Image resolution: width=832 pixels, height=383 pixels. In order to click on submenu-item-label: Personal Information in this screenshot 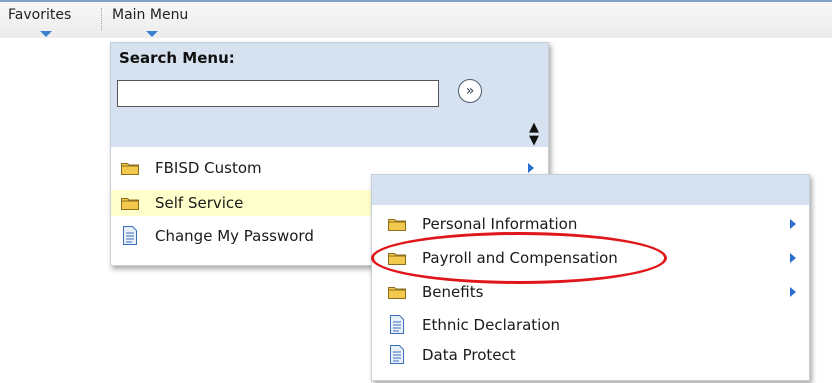, I will do `click(500, 224)`.